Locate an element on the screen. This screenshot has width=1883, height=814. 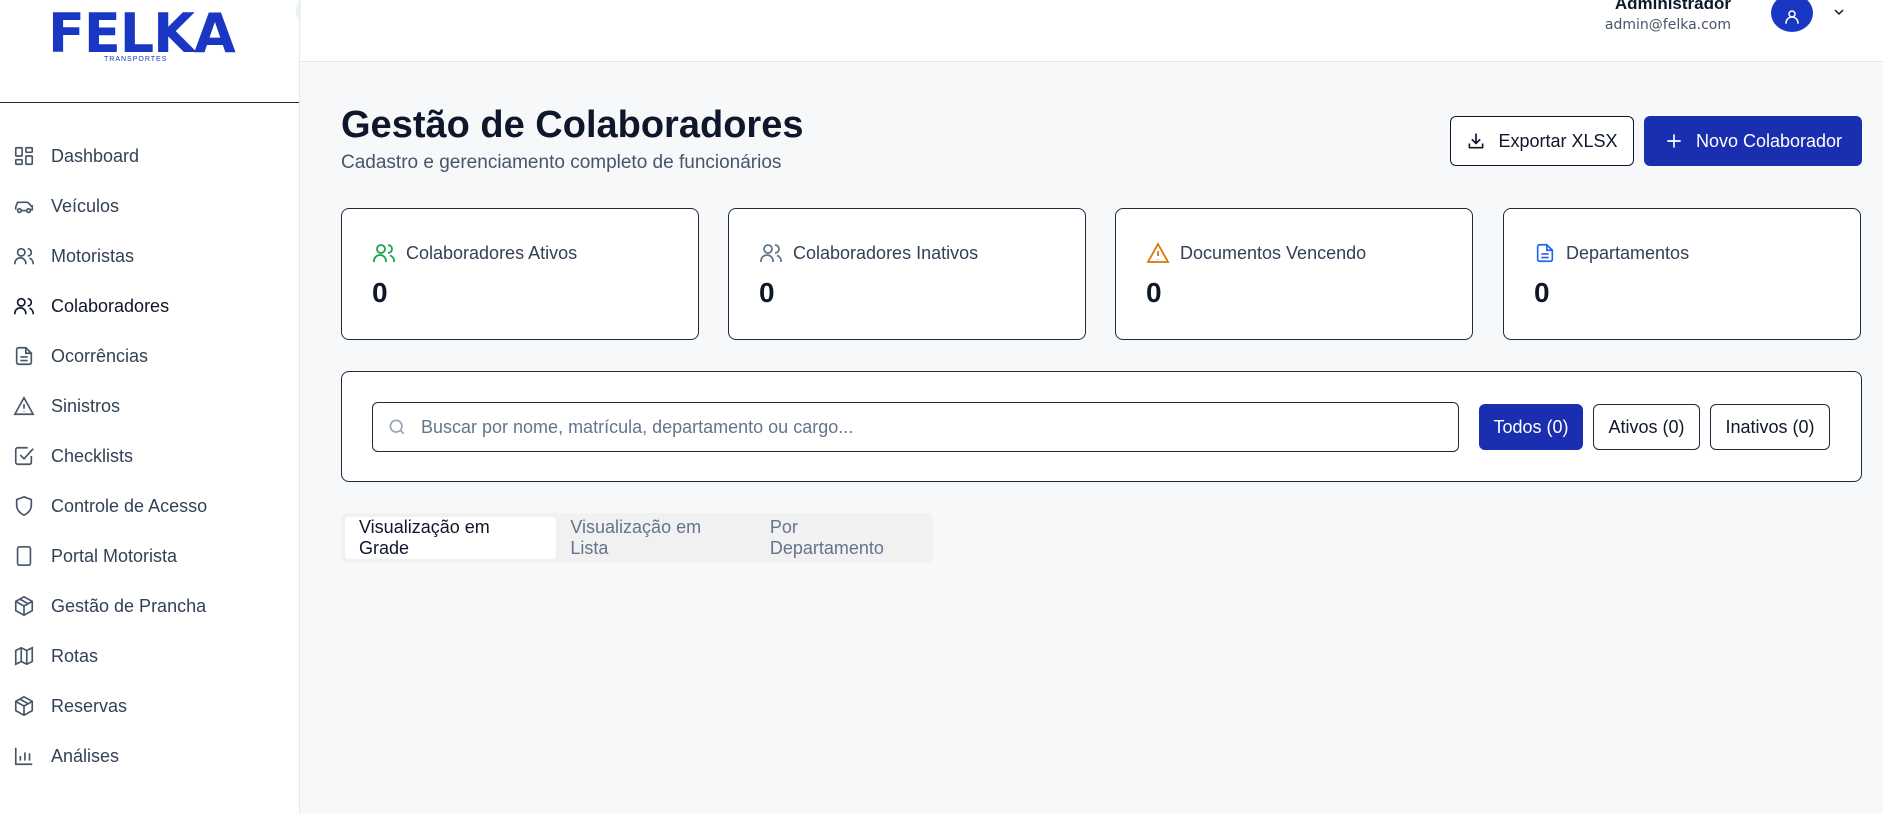
plus-icon is located at coordinates (1674, 141).